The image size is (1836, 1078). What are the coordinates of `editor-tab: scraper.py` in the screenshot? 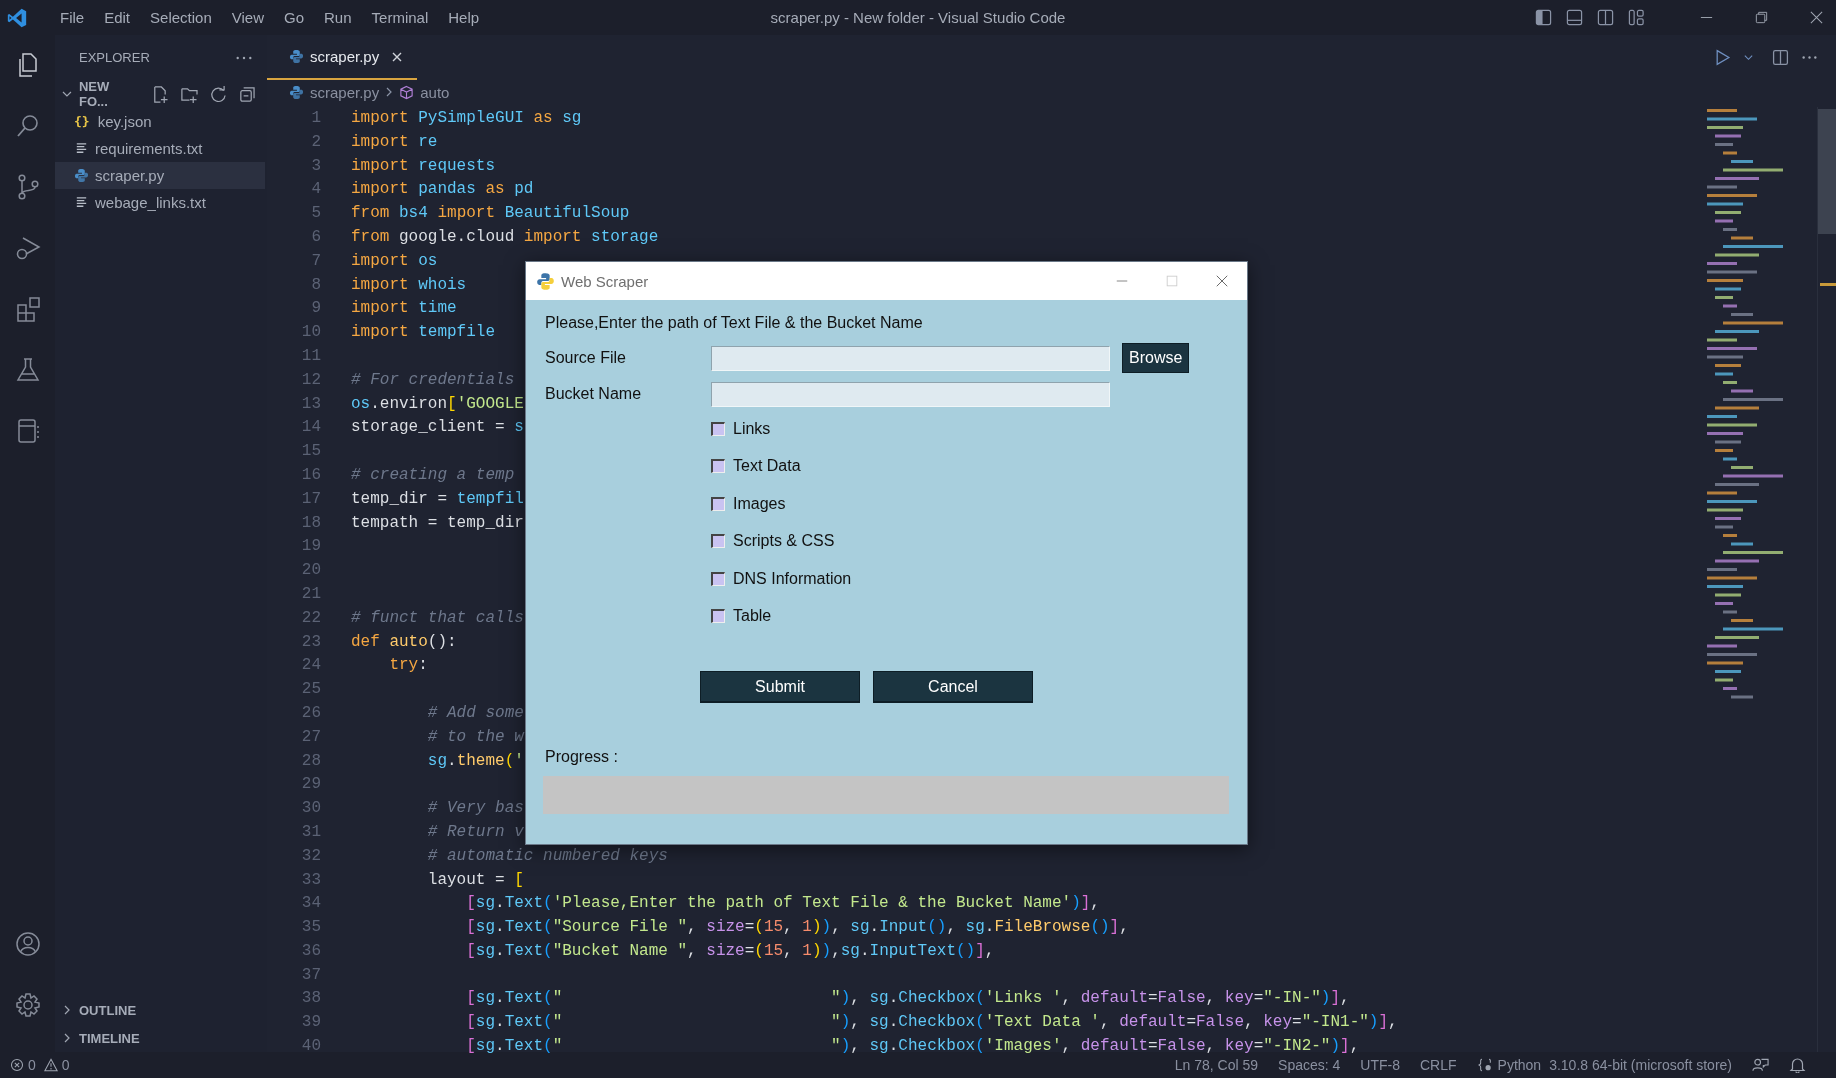 It's located at (342, 57).